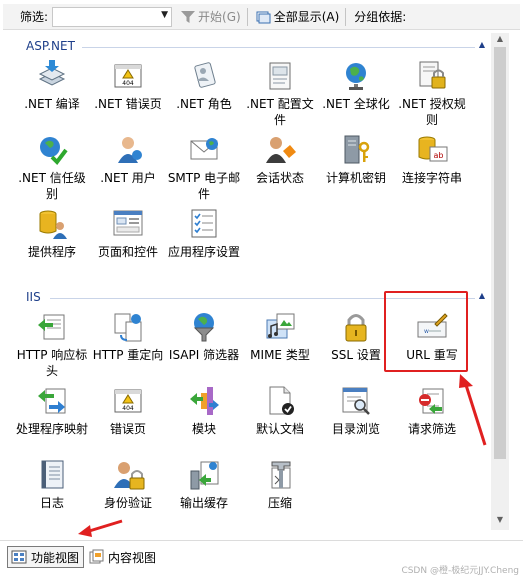 Image resolution: width=523 pixels, height=578 pixels. I want to click on globe-icon, so click(356, 76).